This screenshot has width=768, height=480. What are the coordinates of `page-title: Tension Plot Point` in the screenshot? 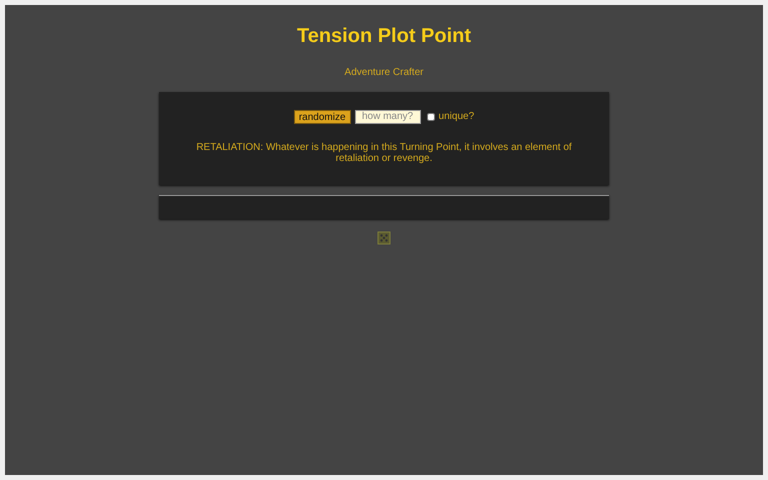 It's located at (384, 36).